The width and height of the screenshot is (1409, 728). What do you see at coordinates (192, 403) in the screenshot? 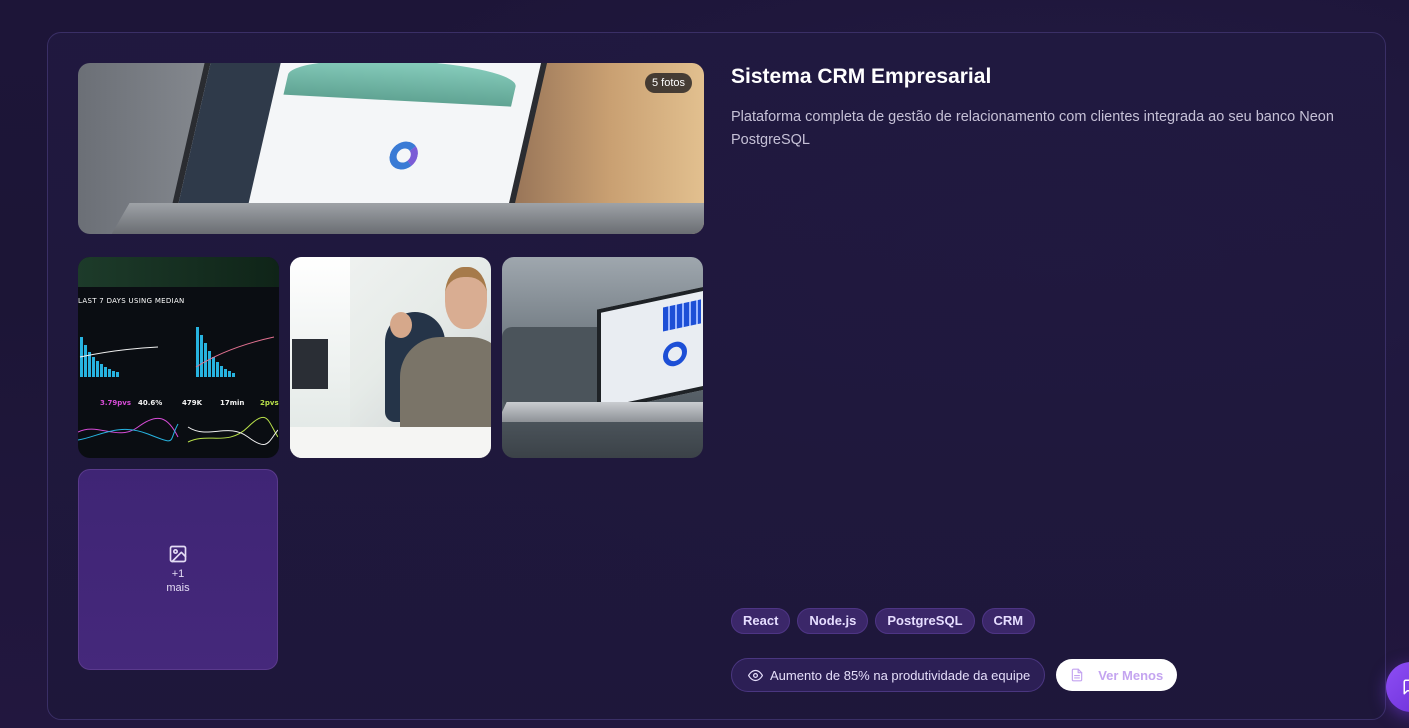
I see `thumb1-stat-3: 479K` at bounding box center [192, 403].